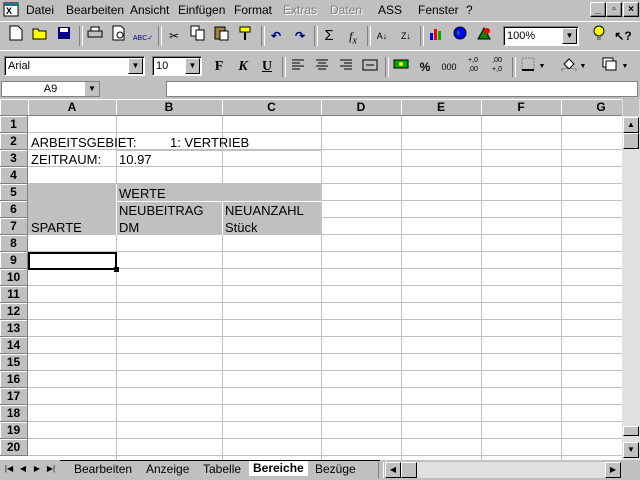  Describe the element at coordinates (598, 9) in the screenshot. I see `minimize-button: _` at that location.